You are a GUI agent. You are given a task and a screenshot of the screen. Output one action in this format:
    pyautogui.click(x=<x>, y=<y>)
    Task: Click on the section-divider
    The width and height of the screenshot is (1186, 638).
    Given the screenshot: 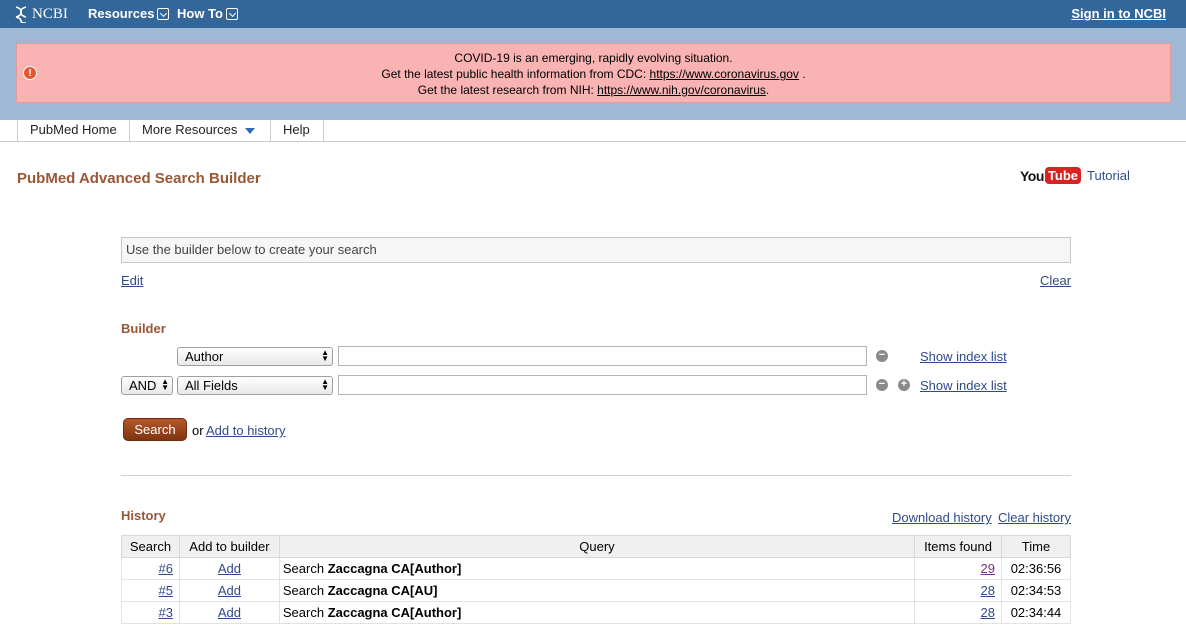 What is the action you would take?
    pyautogui.click(x=596, y=475)
    